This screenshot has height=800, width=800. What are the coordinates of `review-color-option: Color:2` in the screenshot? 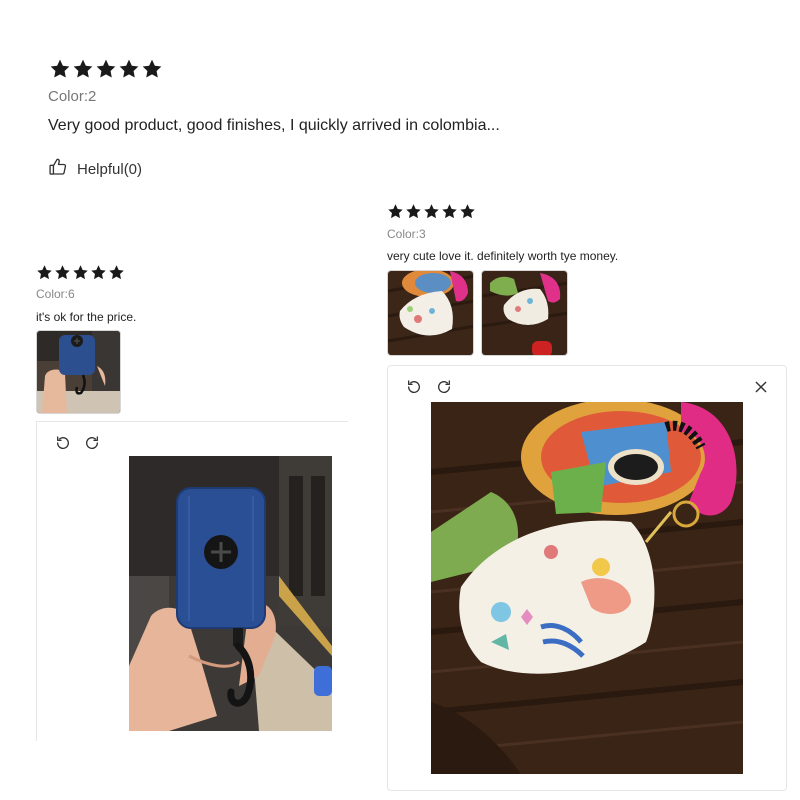 It's located at (72, 96).